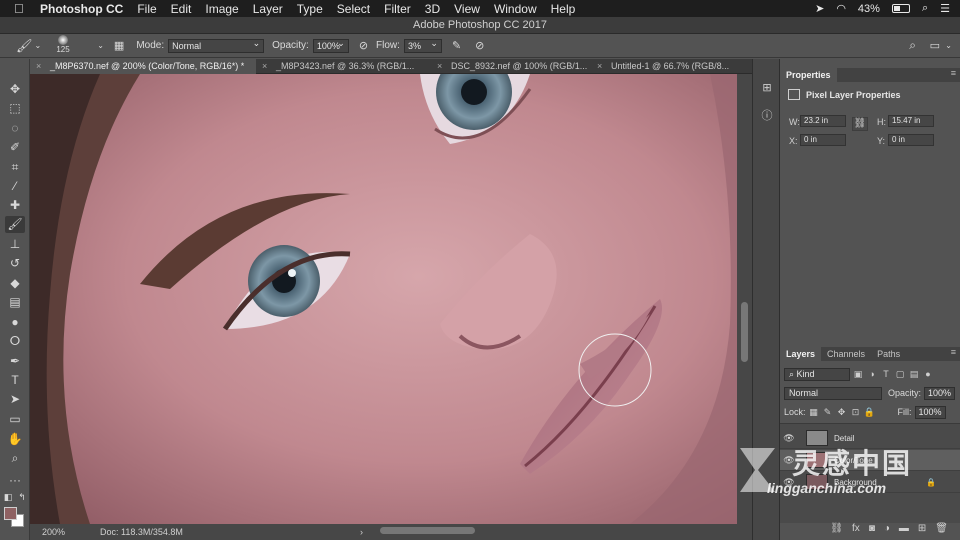 The width and height of the screenshot is (960, 540). What do you see at coordinates (870, 412) in the screenshot?
I see `lock-all-icon: 🔒` at bounding box center [870, 412].